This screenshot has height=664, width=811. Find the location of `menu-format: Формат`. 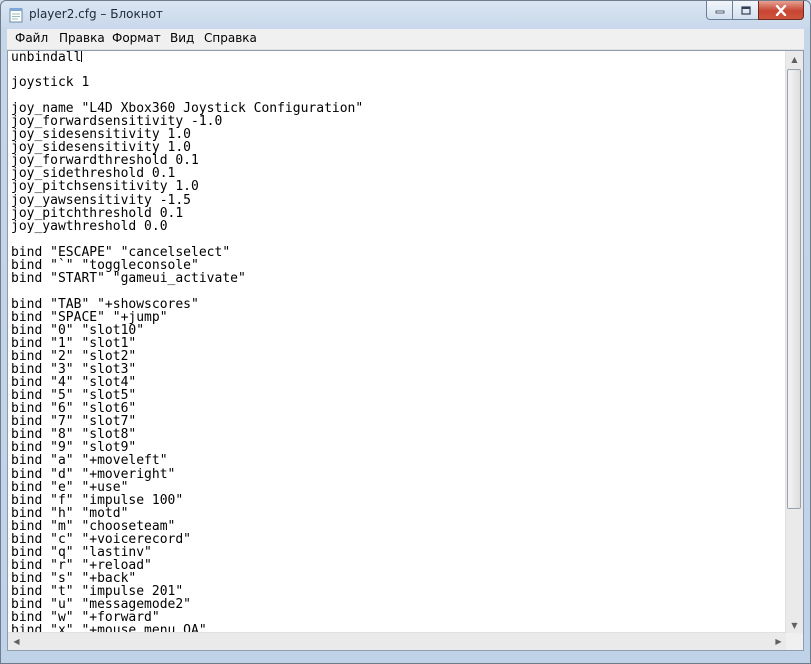

menu-format: Формат is located at coordinates (136, 38).